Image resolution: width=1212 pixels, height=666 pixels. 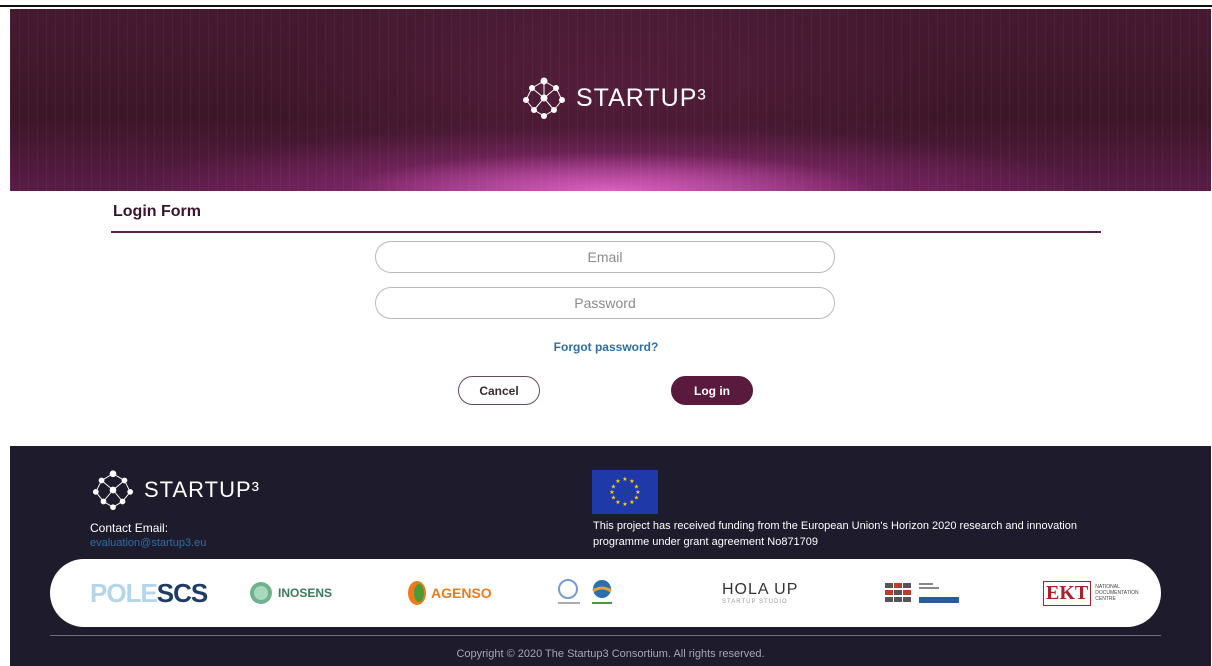 What do you see at coordinates (417, 593) in the screenshot?
I see `agenso-leaf-icon` at bounding box center [417, 593].